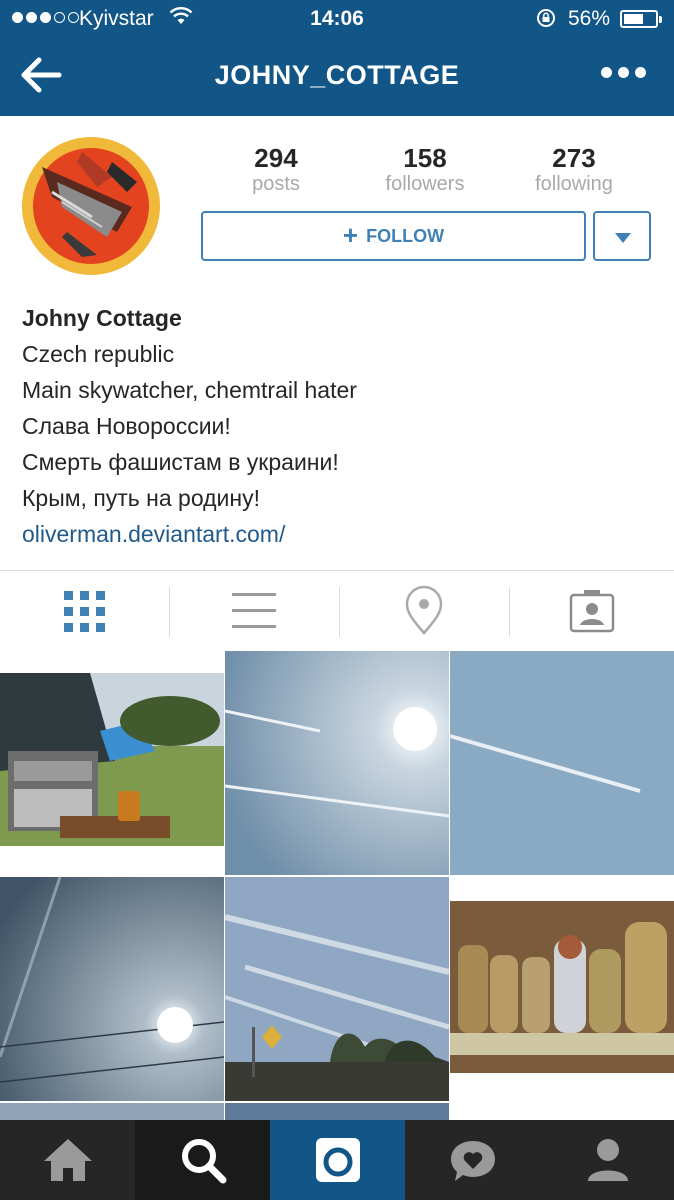 The width and height of the screenshot is (674, 1200). I want to click on profile-icon, so click(607, 1160).